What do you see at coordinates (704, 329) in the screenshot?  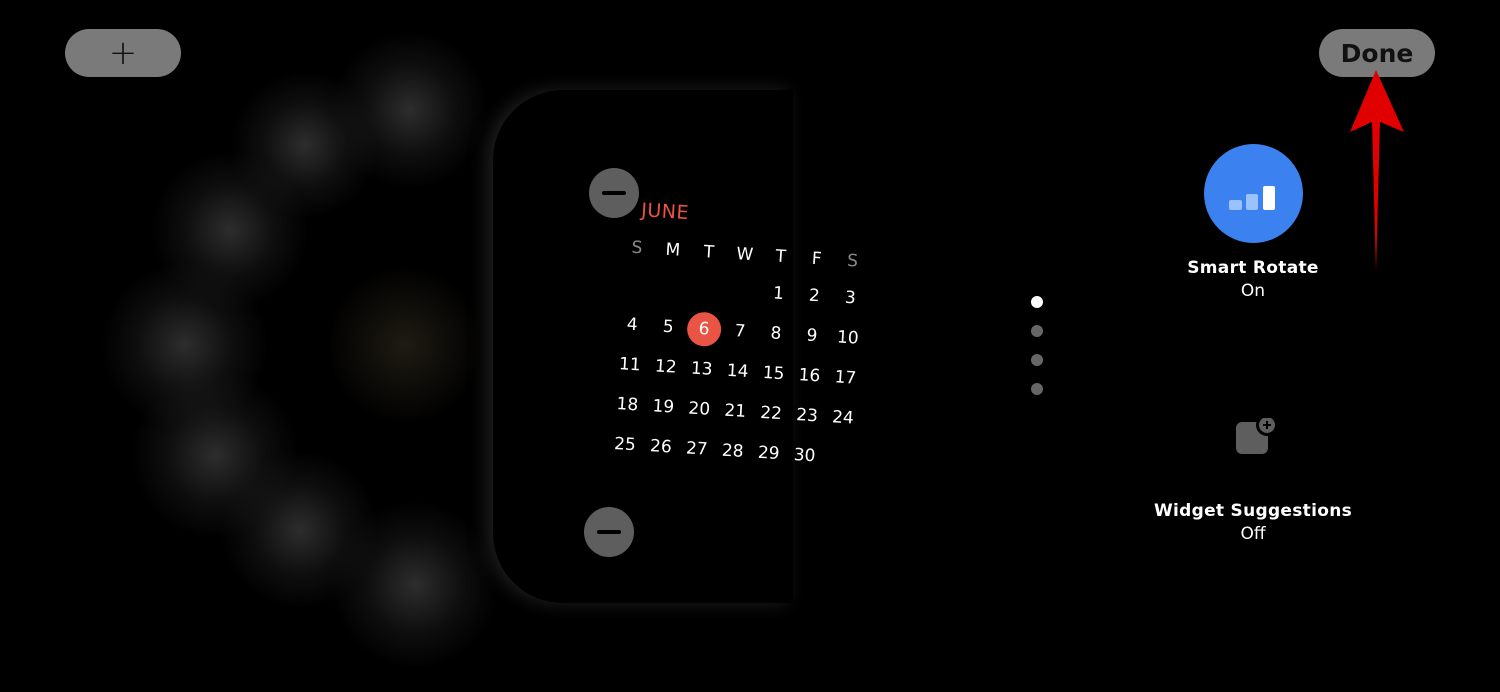 I see `calendar-day-today: 6` at bounding box center [704, 329].